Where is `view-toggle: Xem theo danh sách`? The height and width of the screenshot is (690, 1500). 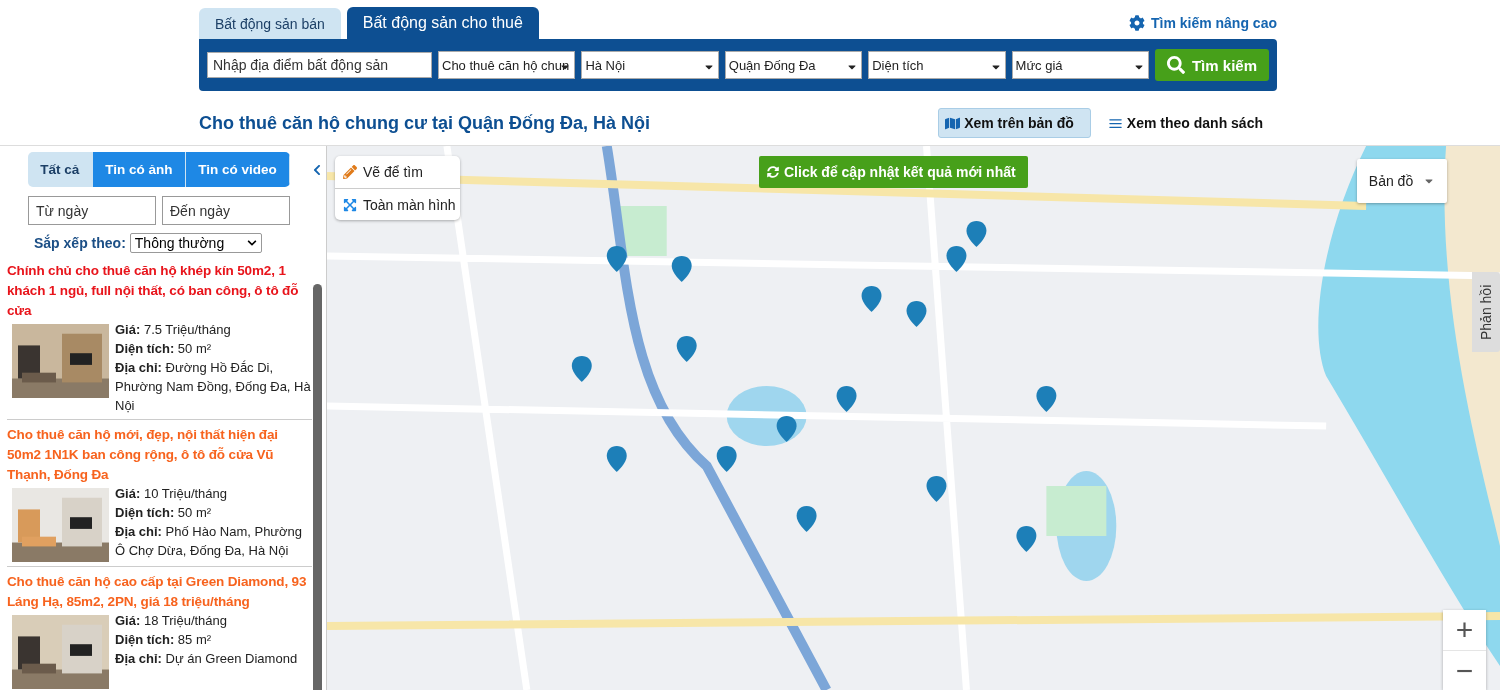
view-toggle: Xem theo danh sách is located at coordinates (1190, 123).